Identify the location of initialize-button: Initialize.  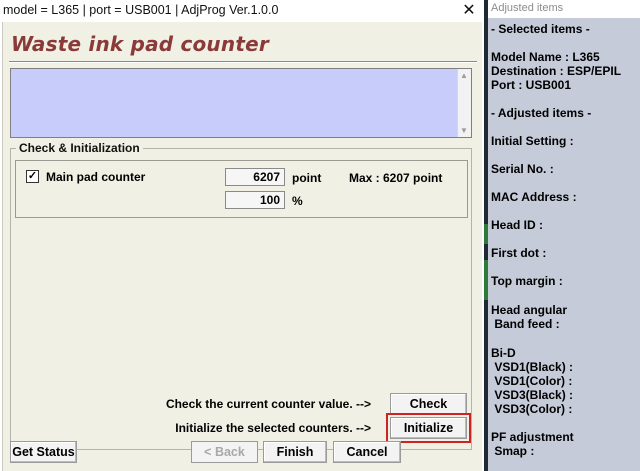
(428, 428).